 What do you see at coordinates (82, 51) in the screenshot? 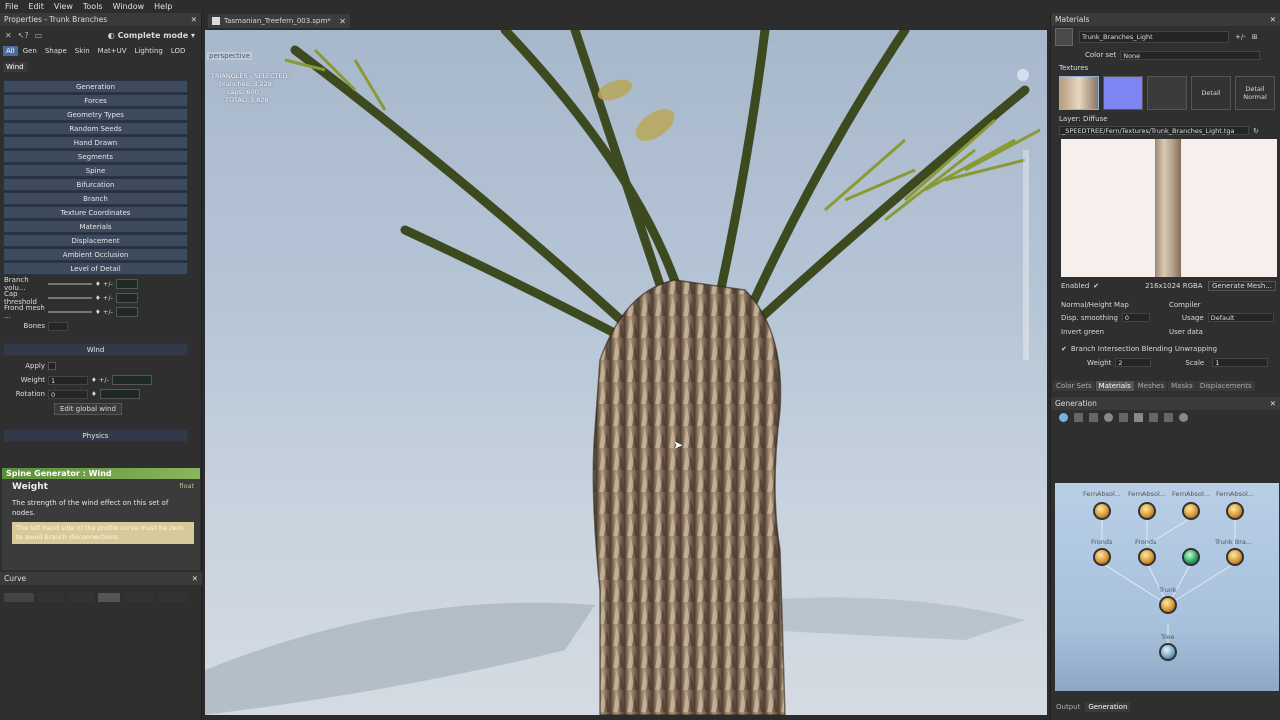
I see `tab-skin: Skin` at bounding box center [82, 51].